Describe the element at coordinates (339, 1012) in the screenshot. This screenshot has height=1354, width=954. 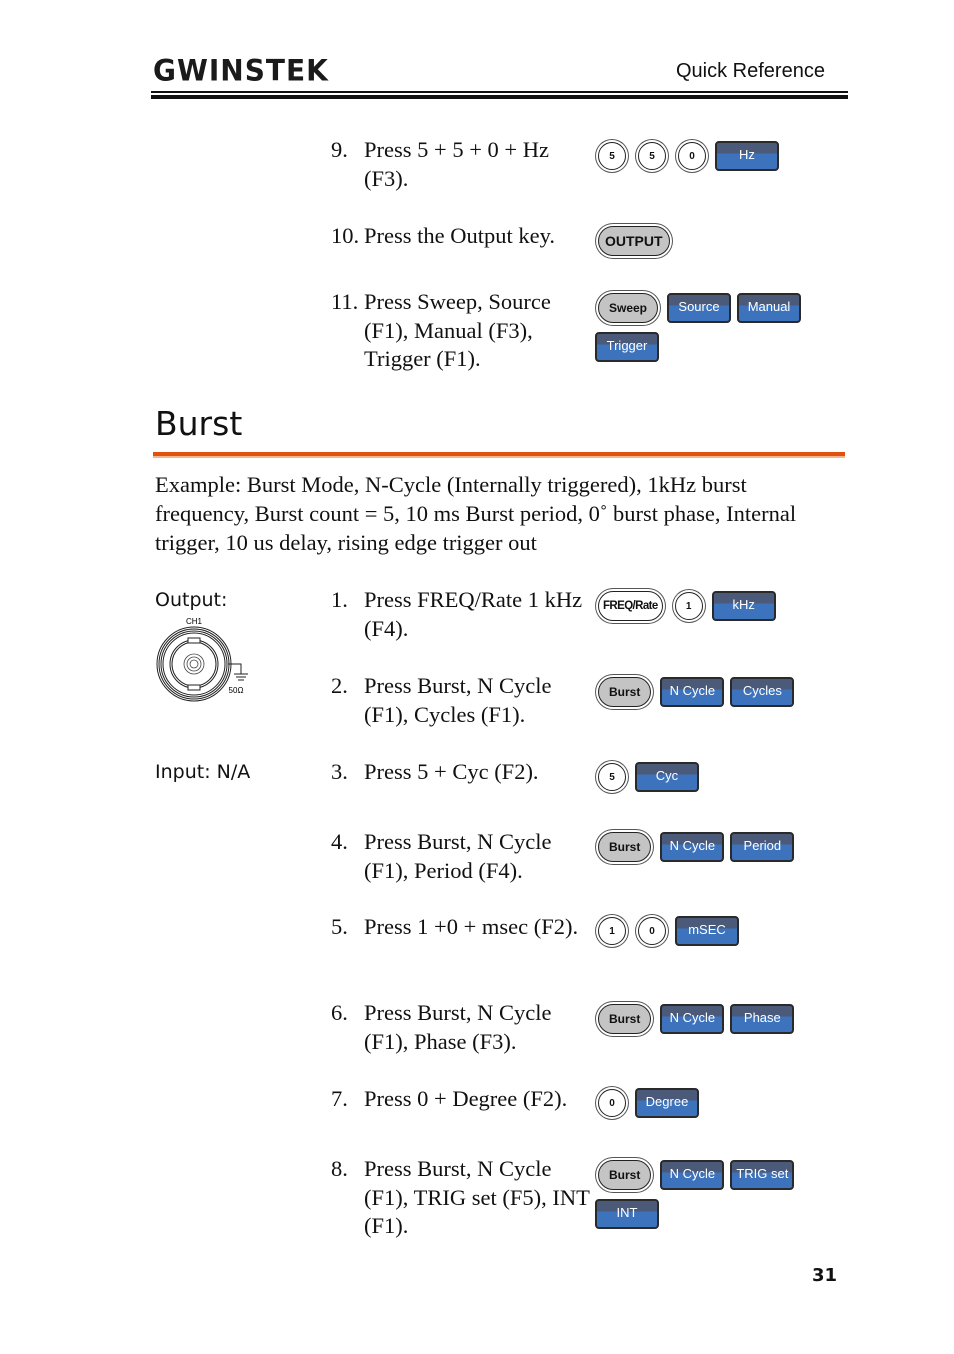
I see `step-number: 6.` at that location.